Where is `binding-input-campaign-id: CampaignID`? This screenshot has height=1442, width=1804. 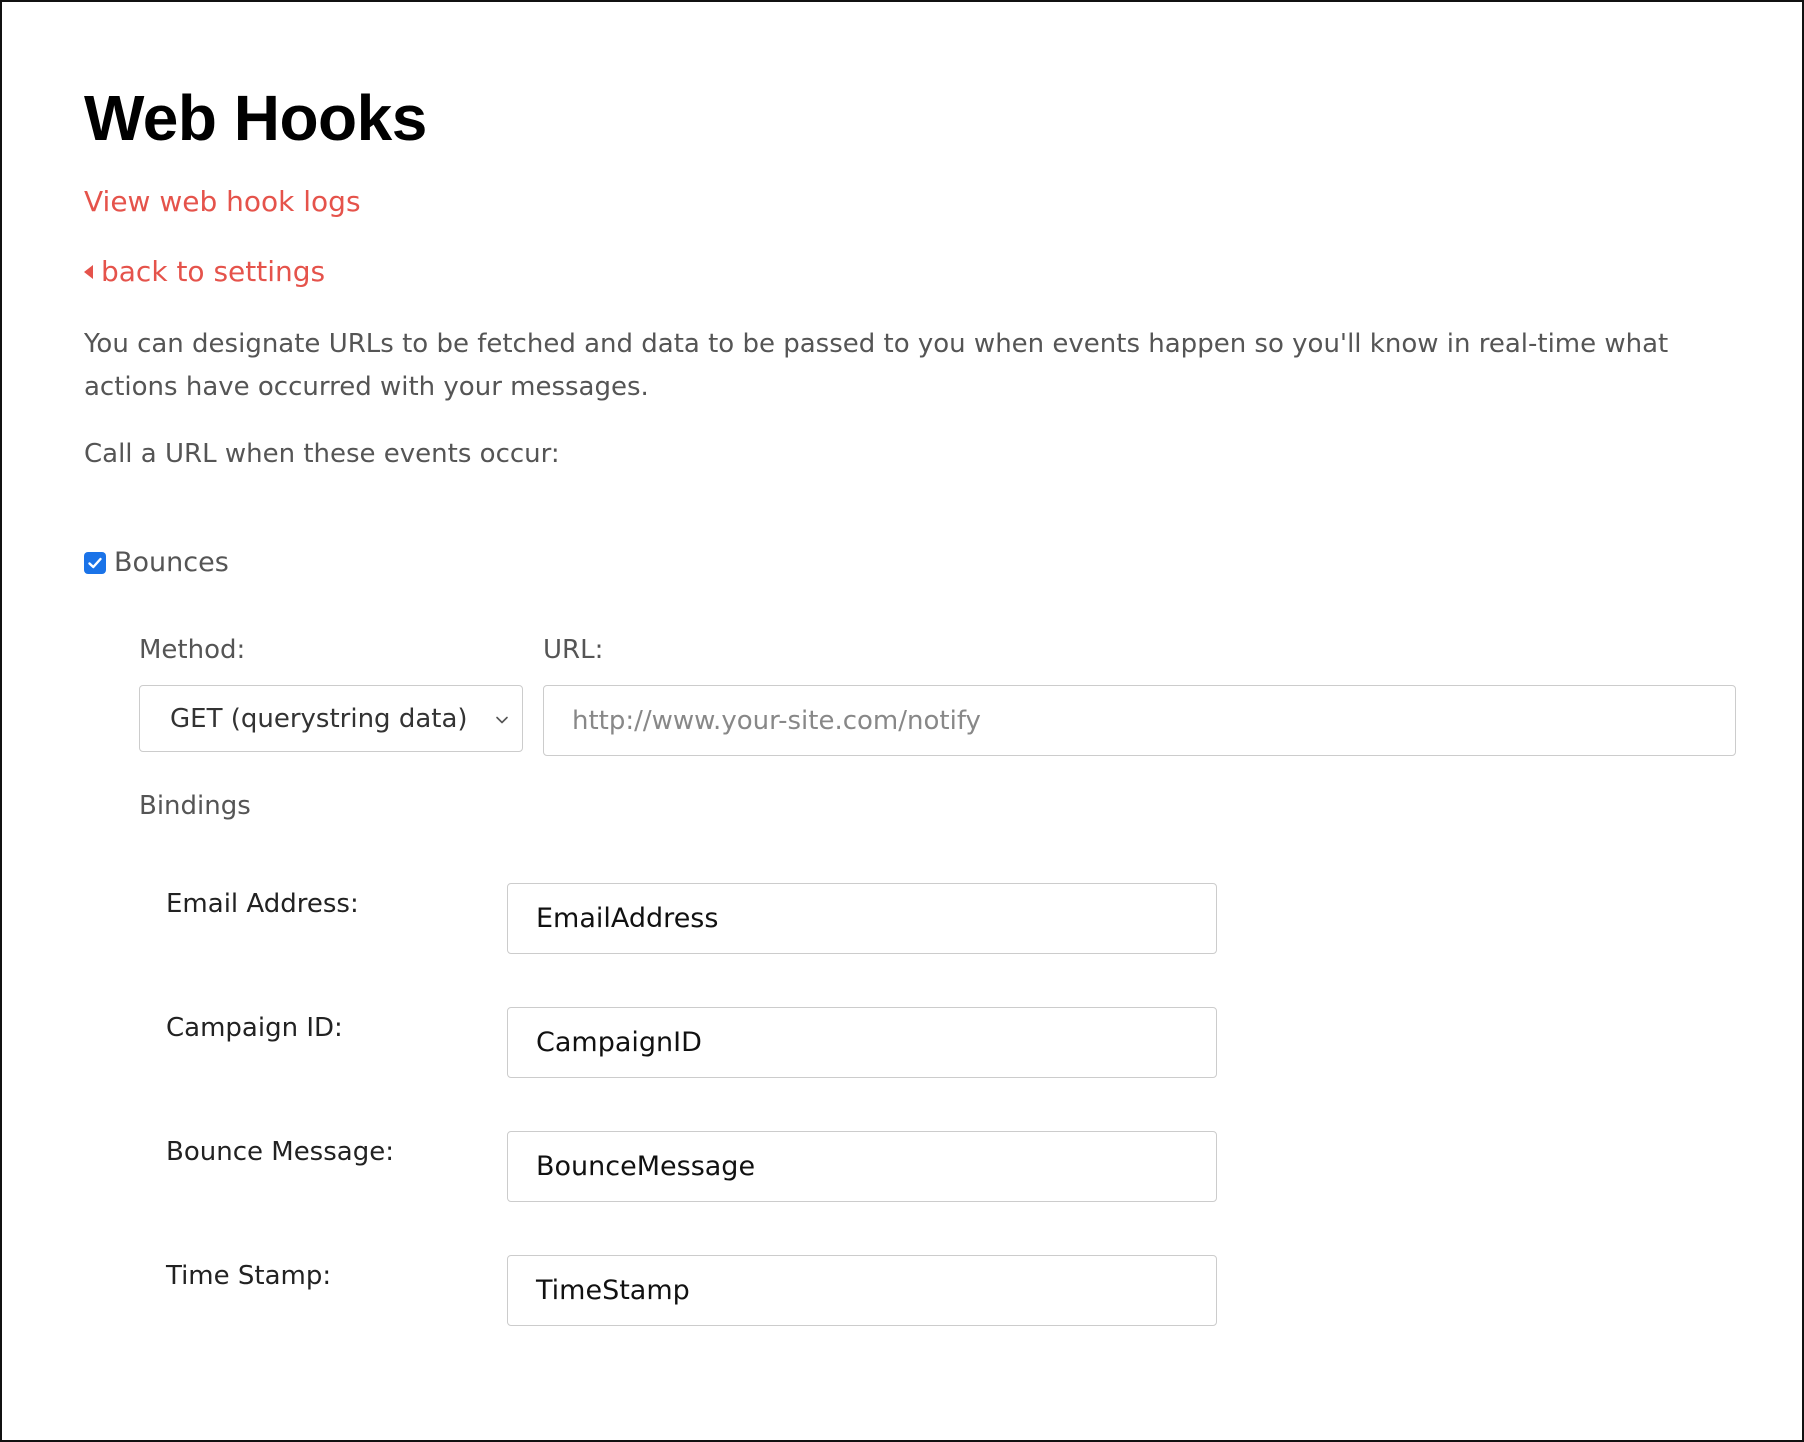
binding-input-campaign-id: CampaignID is located at coordinates (862, 1042).